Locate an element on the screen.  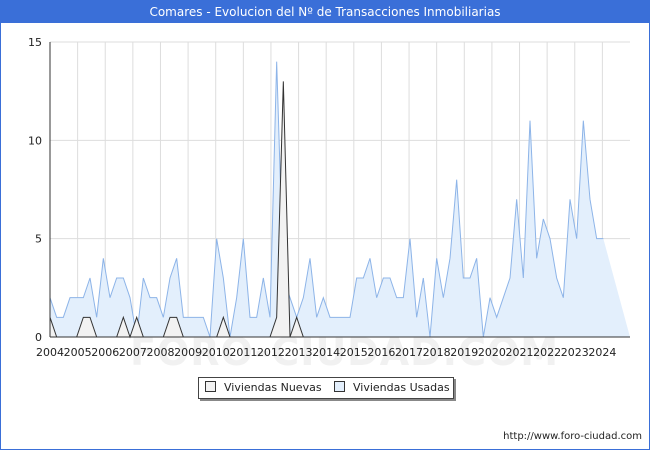
x-tick-label: 2010 is located at coordinates (216, 352).